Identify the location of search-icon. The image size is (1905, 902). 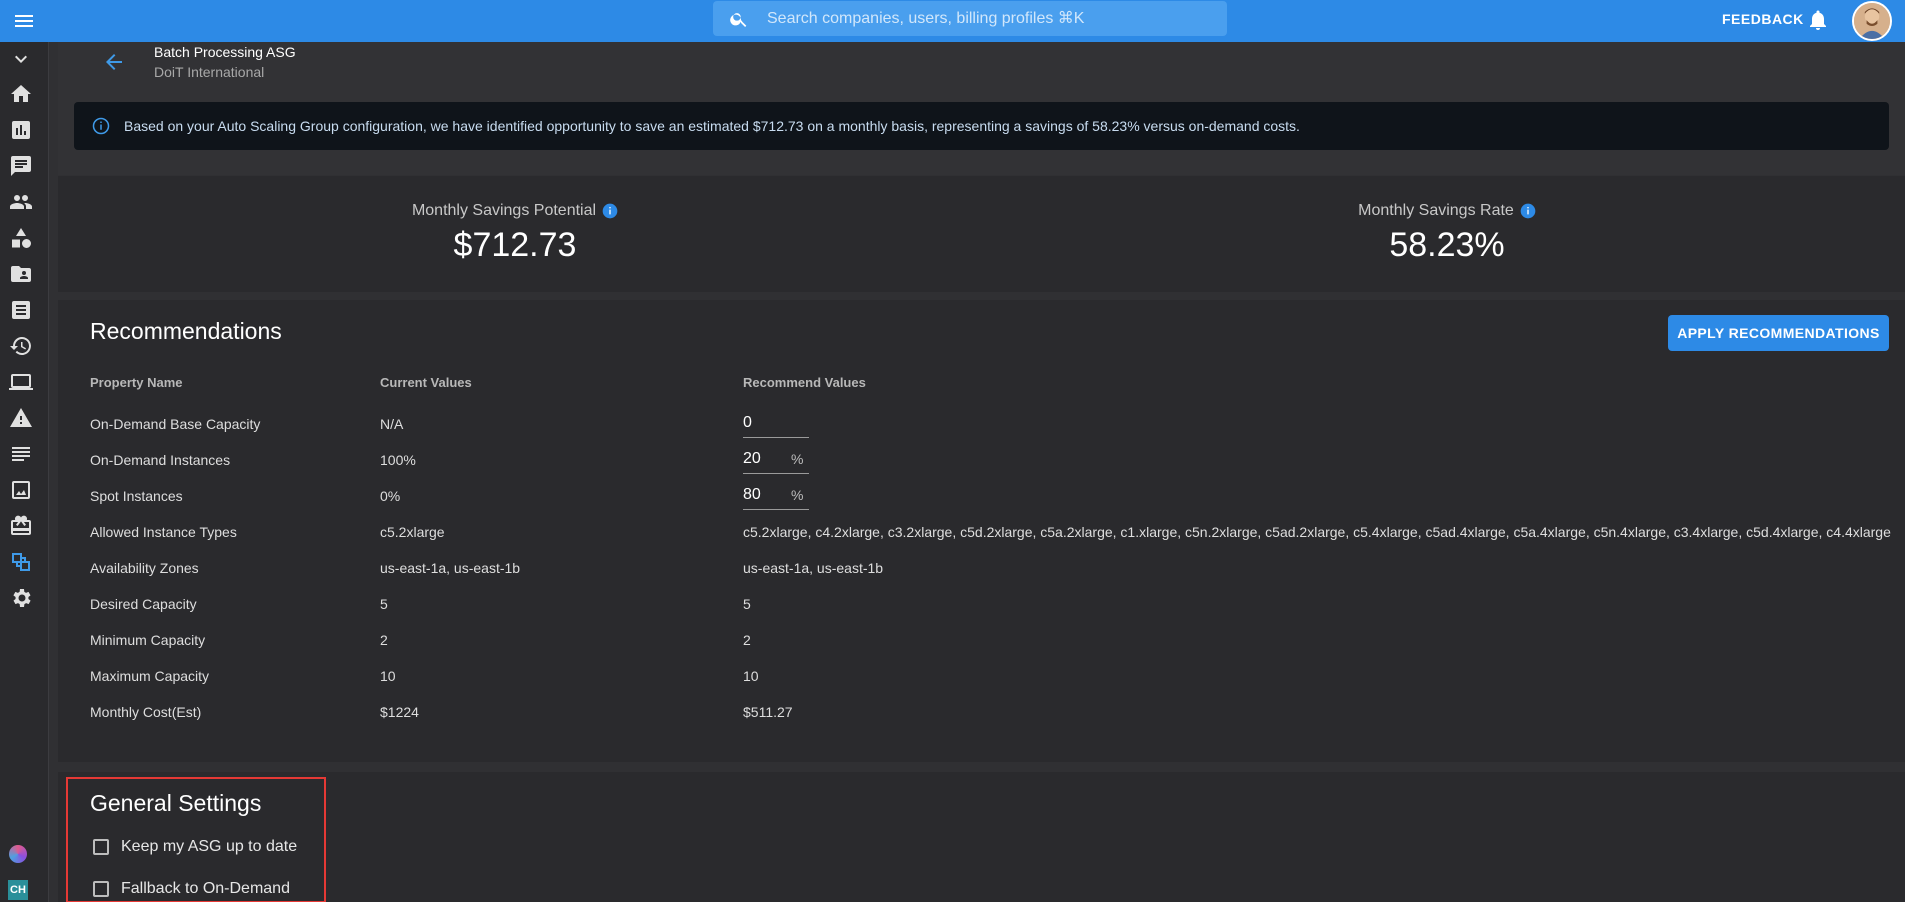
(739, 19).